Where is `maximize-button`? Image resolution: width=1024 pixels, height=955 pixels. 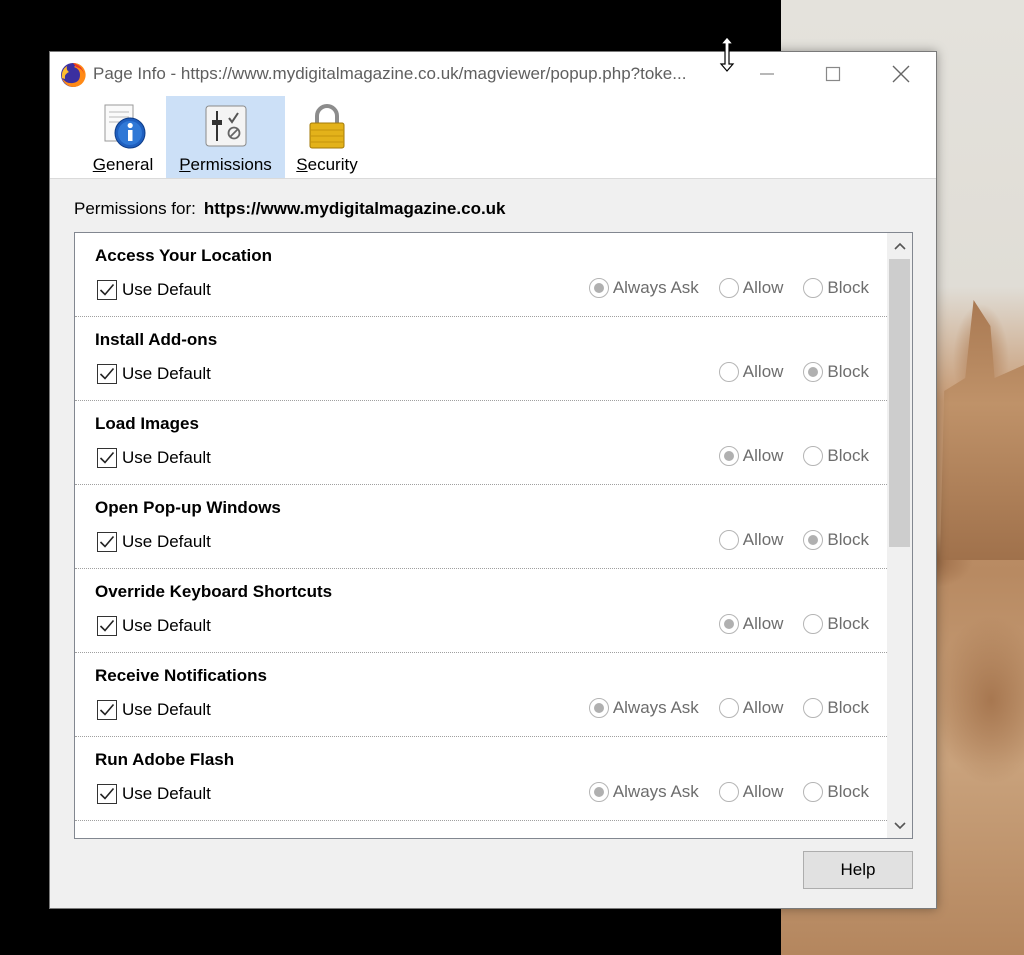 maximize-button is located at coordinates (833, 74).